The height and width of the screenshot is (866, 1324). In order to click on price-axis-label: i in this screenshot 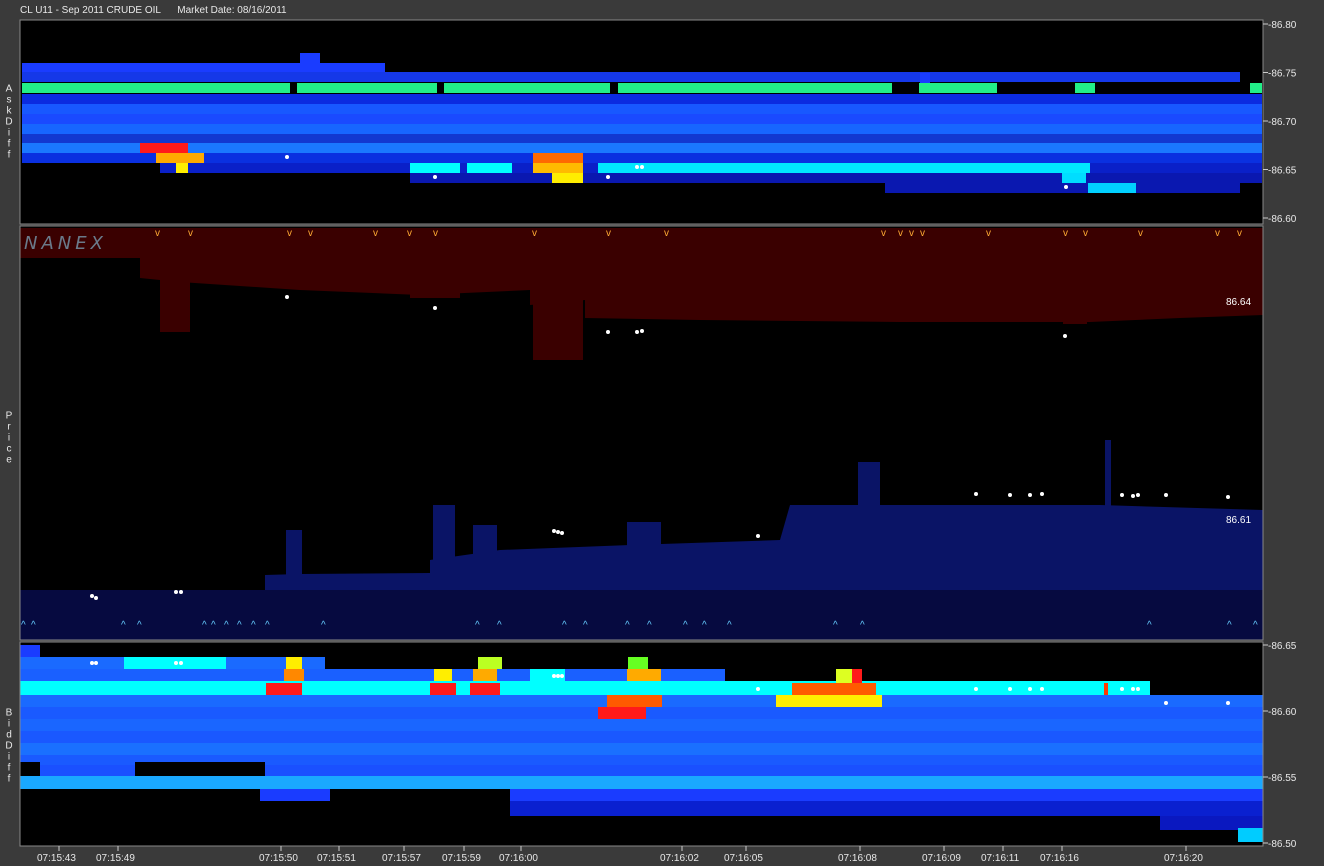, I will do `click(9, 438)`.